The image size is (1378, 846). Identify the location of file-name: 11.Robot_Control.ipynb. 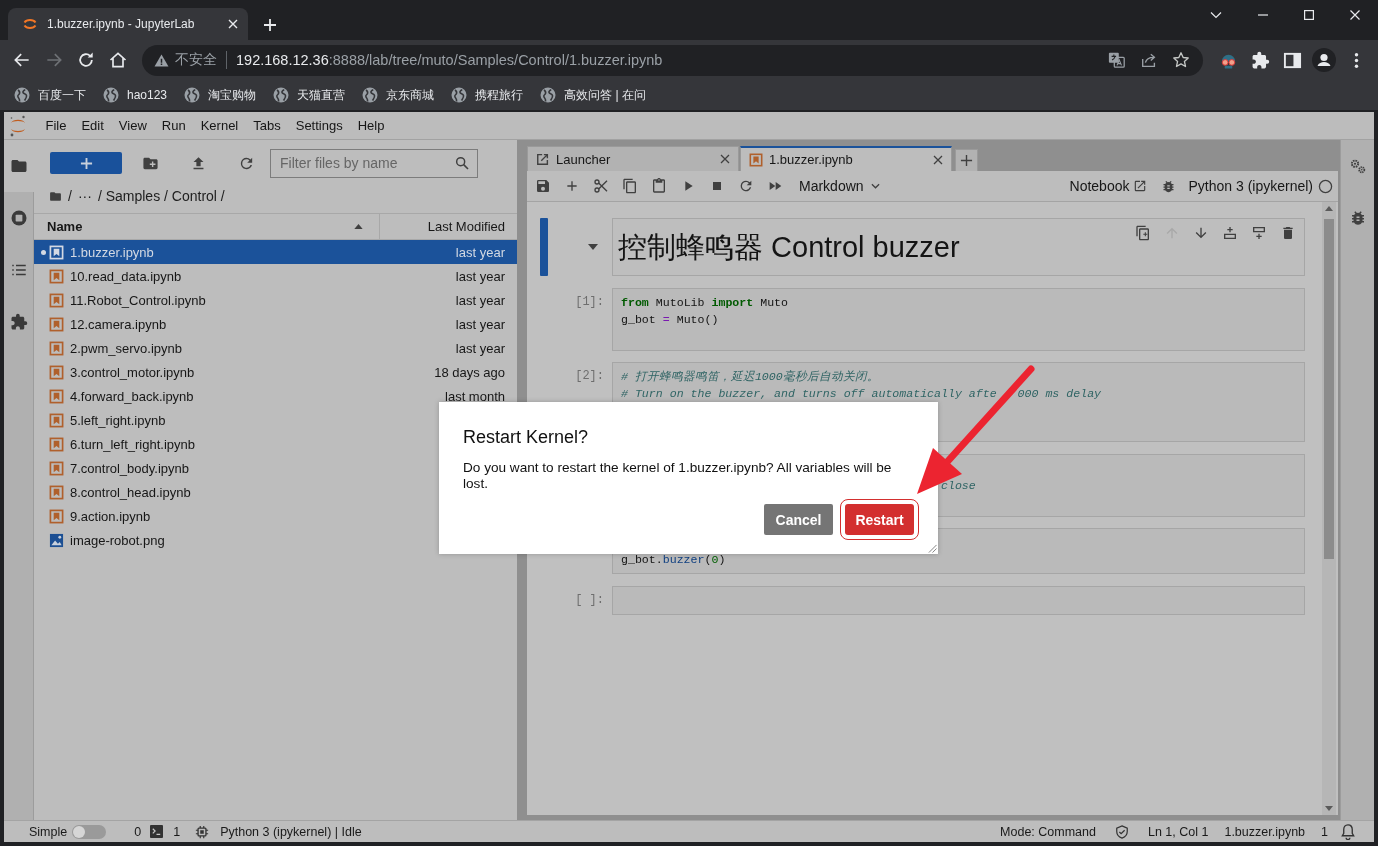
(138, 300).